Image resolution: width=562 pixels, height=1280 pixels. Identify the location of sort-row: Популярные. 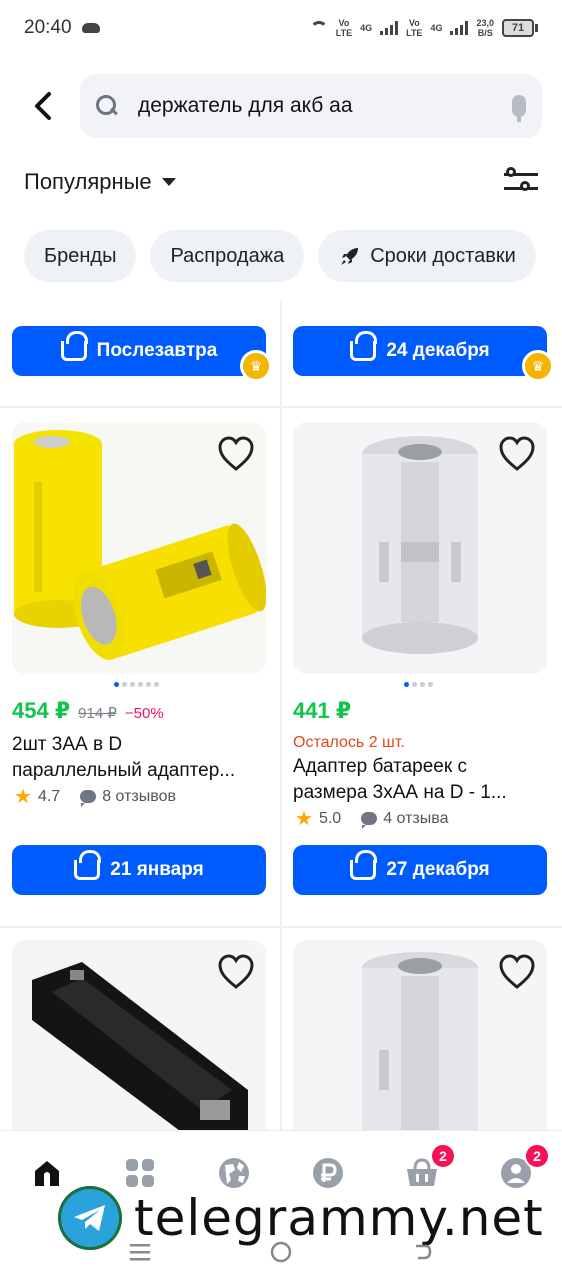
(281, 182).